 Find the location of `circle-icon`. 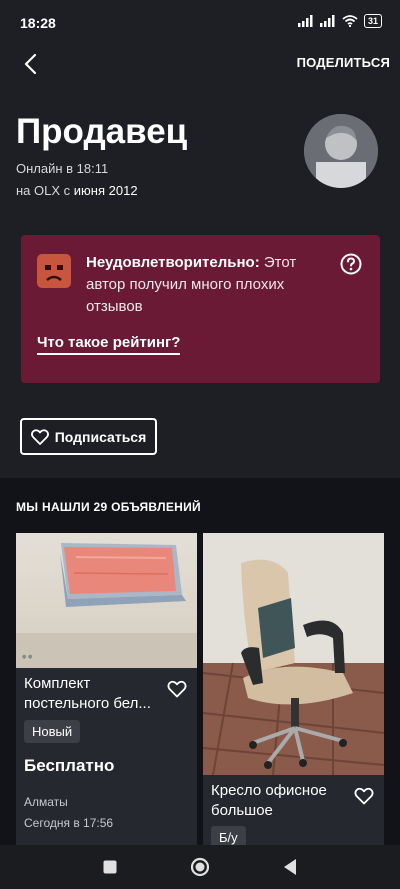

circle-icon is located at coordinates (200, 867).